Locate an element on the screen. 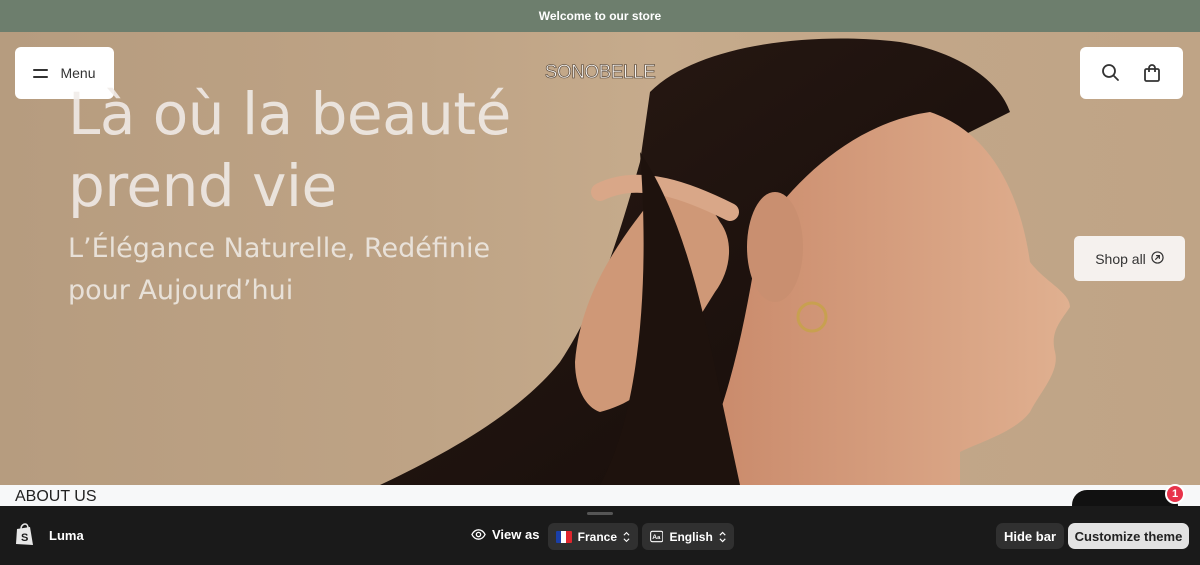  chat-badge: 1 is located at coordinates (1175, 494).